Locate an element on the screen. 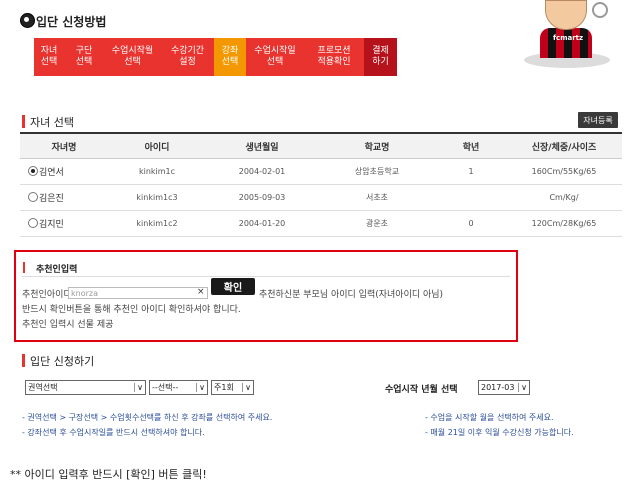 The height and width of the screenshot is (490, 635). table-header-row: 자녀명 아이디 생년월일 학교명 학년 신장/체중/사이즈 is located at coordinates (321, 145).